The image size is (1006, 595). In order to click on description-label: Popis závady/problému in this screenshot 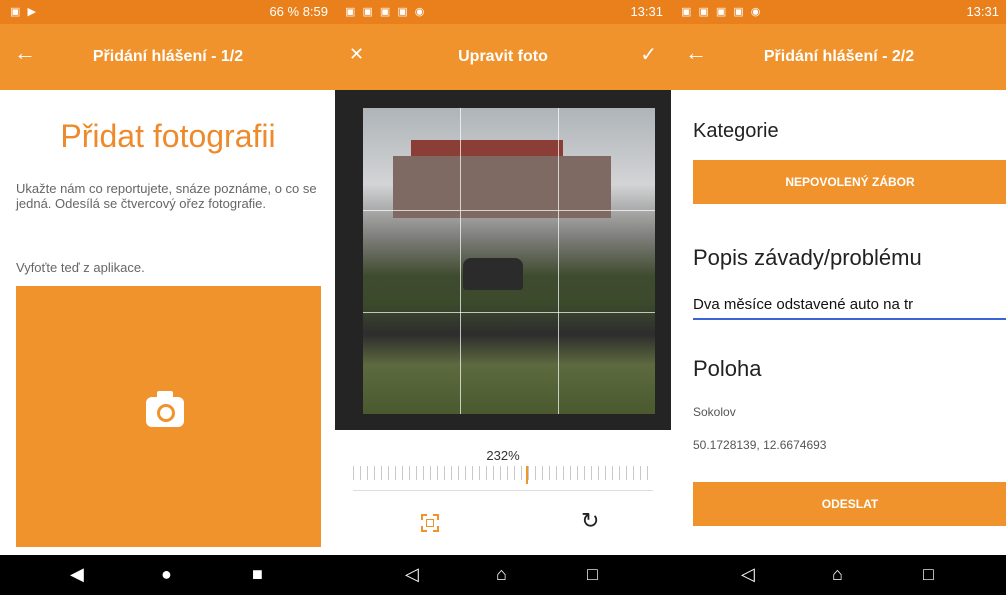, I will do `click(807, 257)`.